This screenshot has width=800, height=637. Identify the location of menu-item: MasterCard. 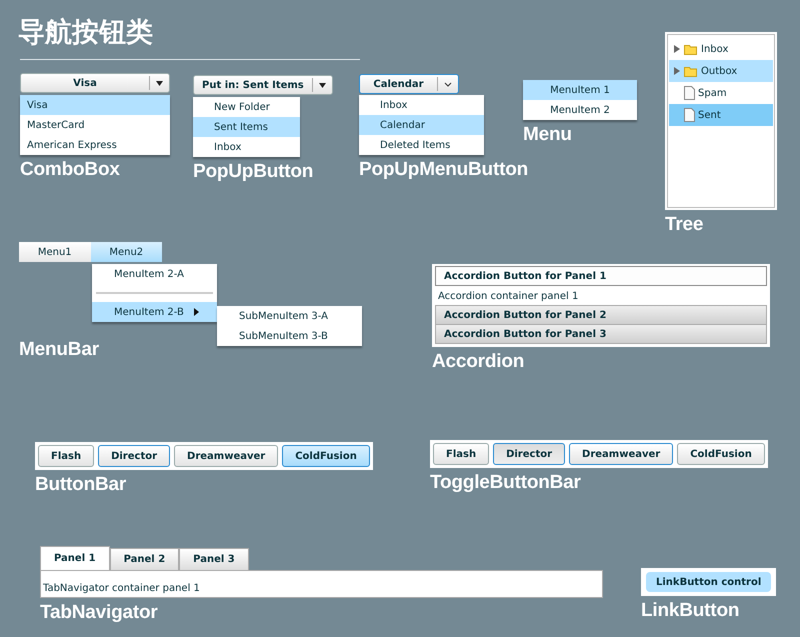
(95, 125).